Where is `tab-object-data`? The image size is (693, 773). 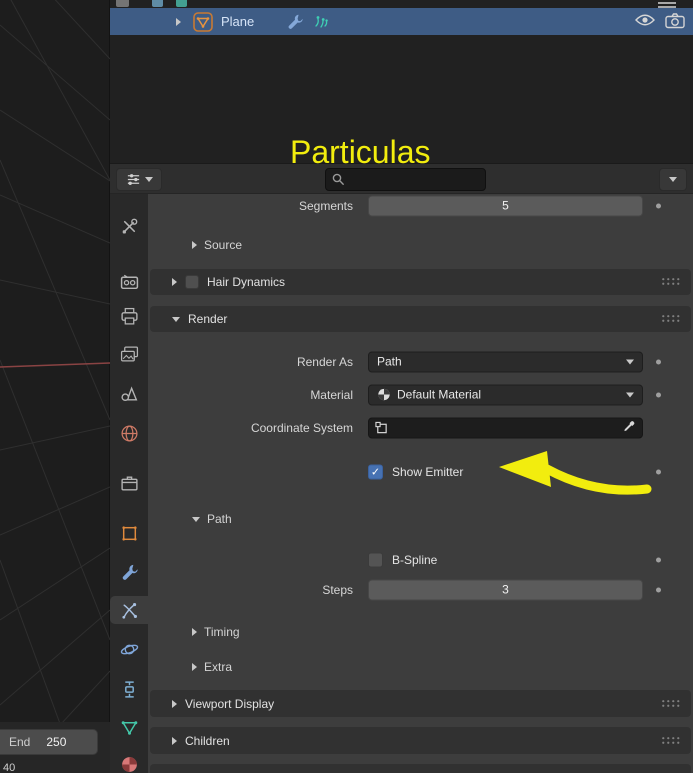
tab-object-data is located at coordinates (129, 727).